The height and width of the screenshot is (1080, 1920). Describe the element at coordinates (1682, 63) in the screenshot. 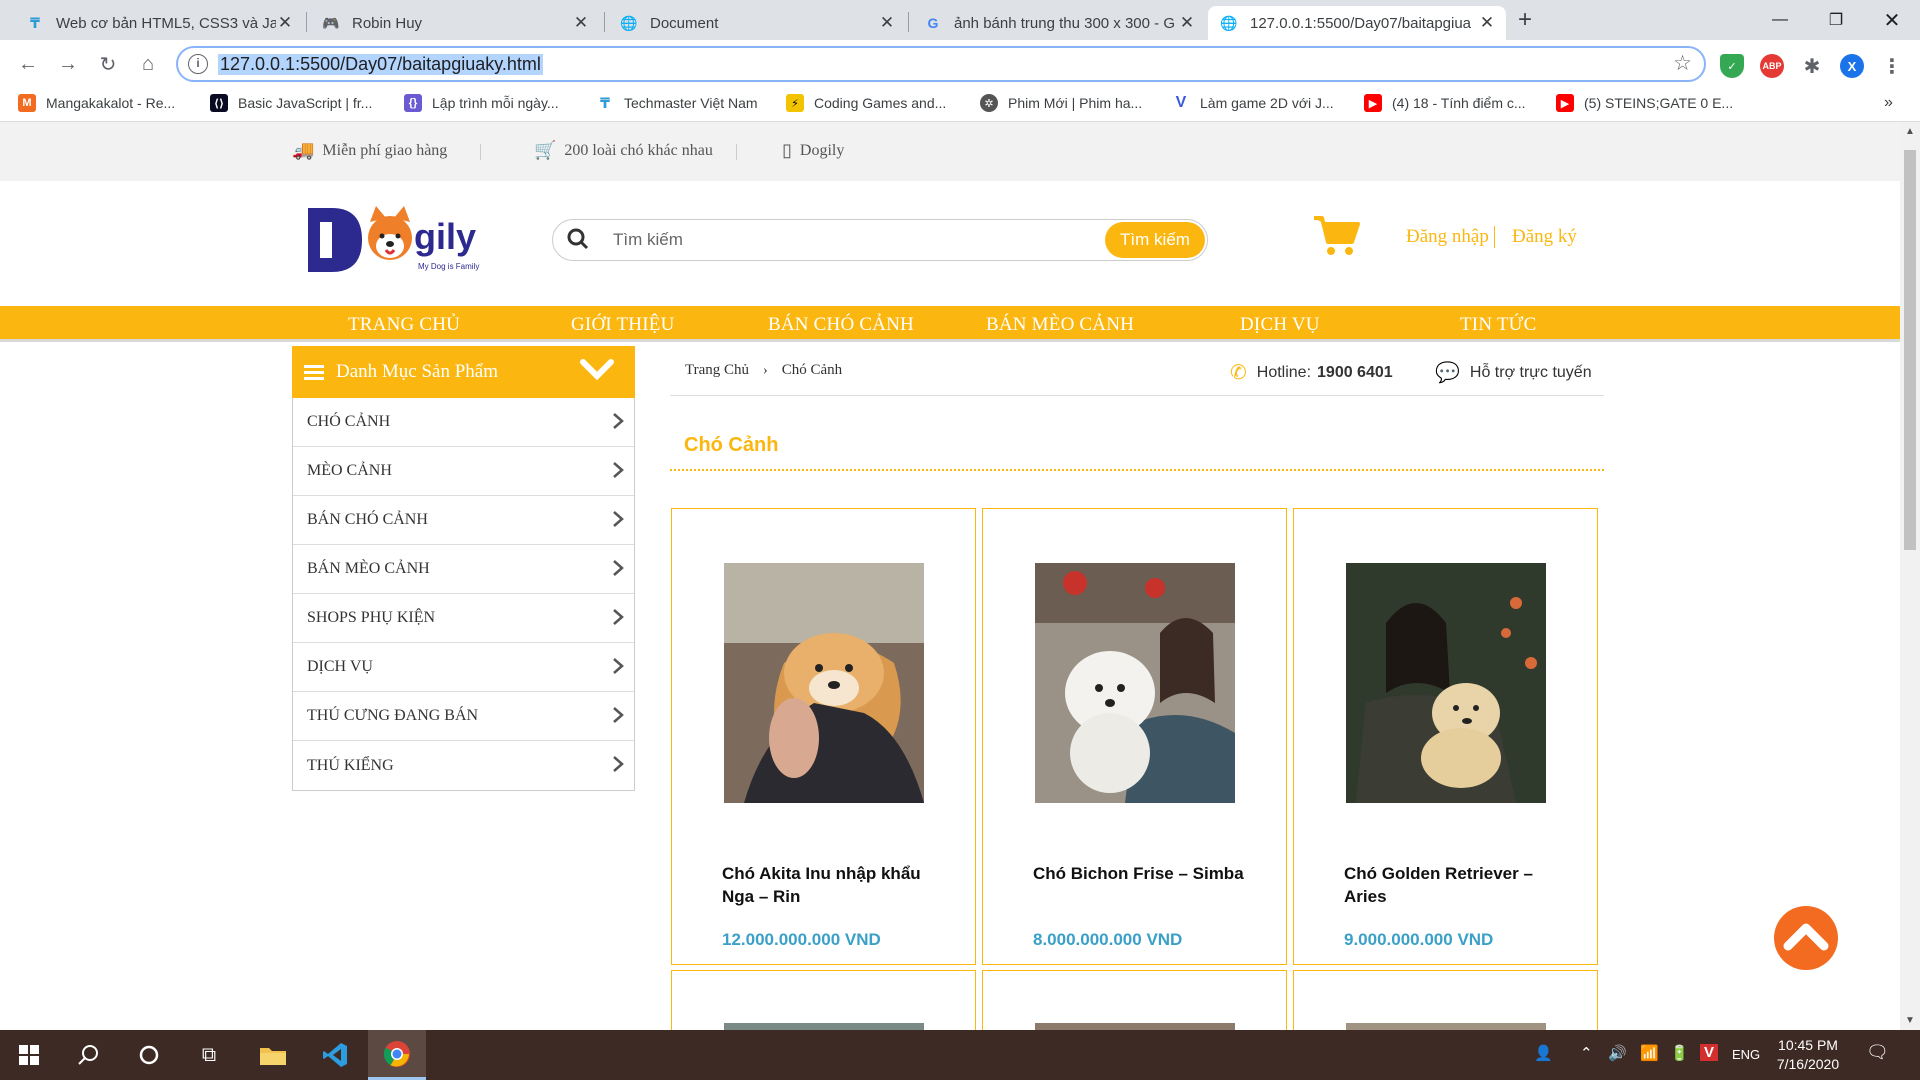

I see `star-icon: ☆` at that location.